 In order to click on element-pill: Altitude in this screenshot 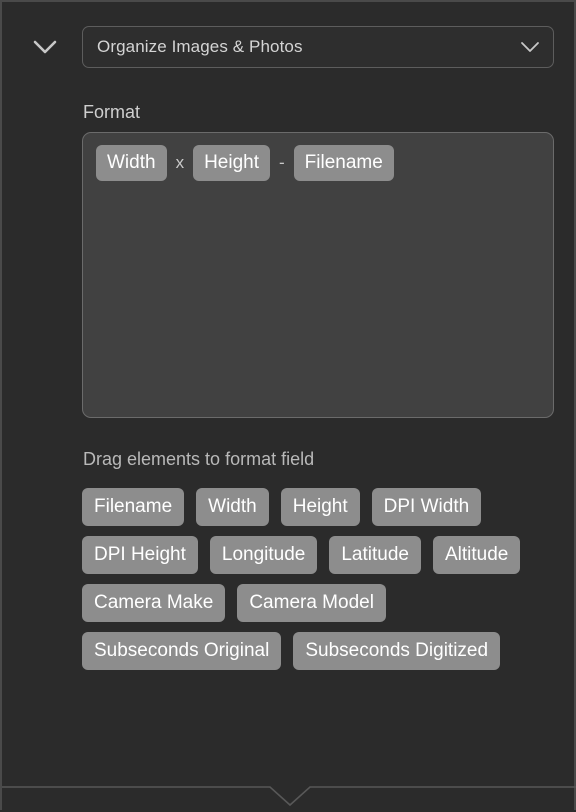, I will do `click(476, 555)`.